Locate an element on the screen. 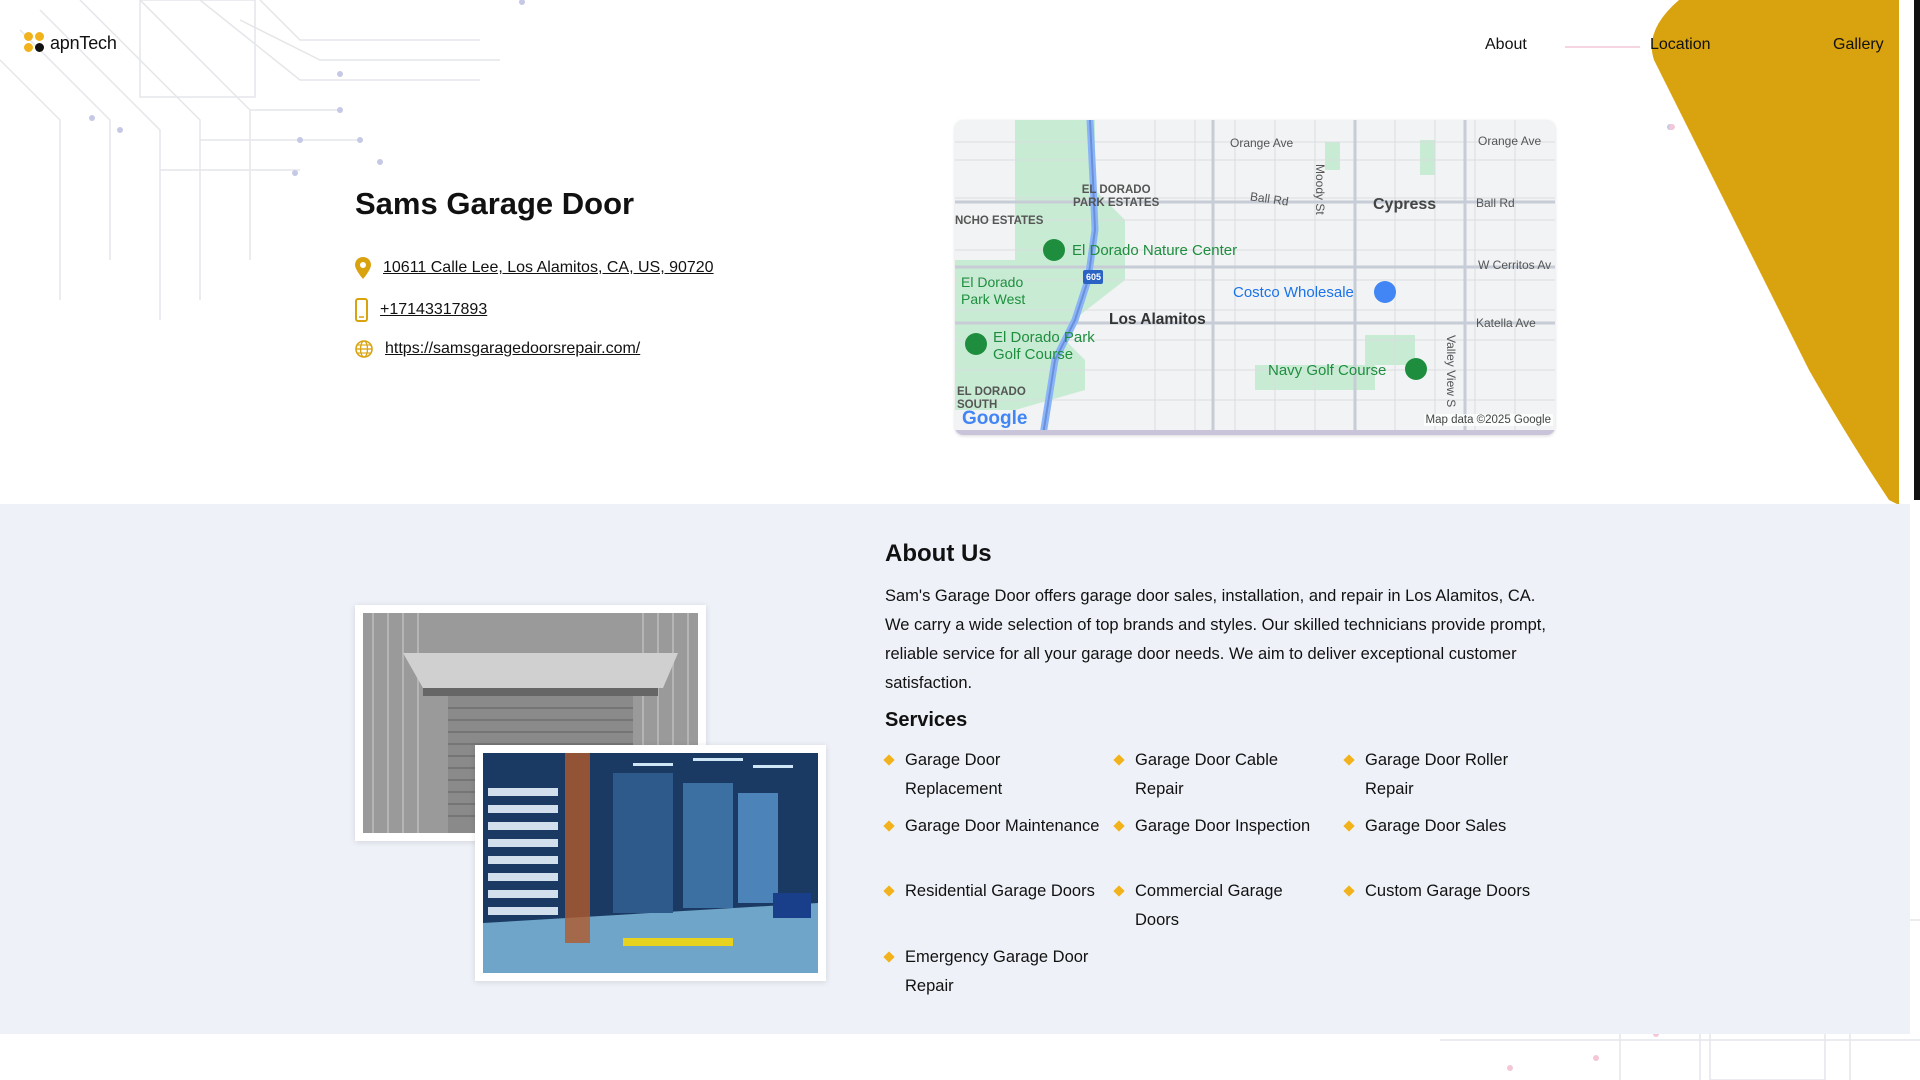 The height and width of the screenshot is (1080, 1920). service-item: Garage Door Inspection is located at coordinates (1221, 826).